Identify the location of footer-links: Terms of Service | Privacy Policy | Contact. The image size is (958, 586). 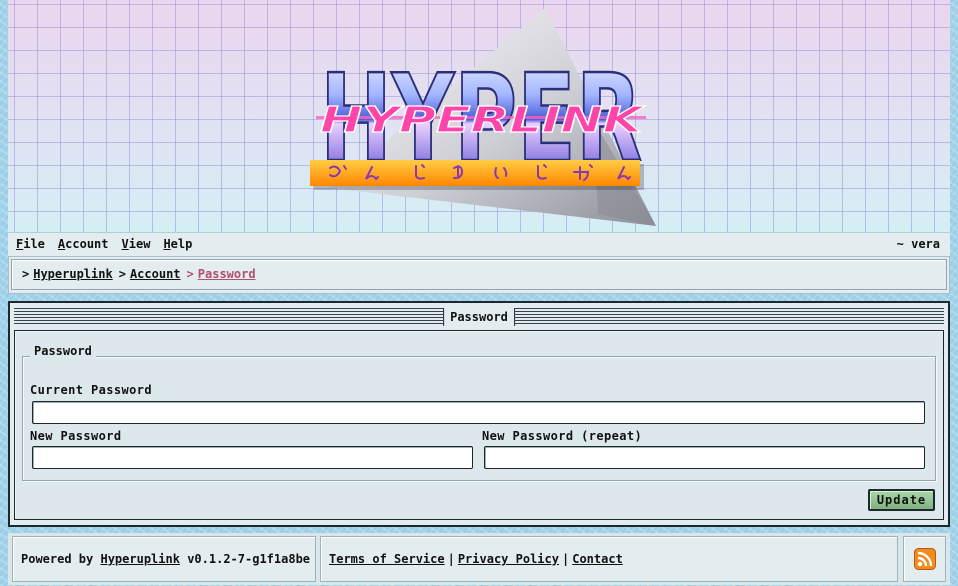
(609, 559).